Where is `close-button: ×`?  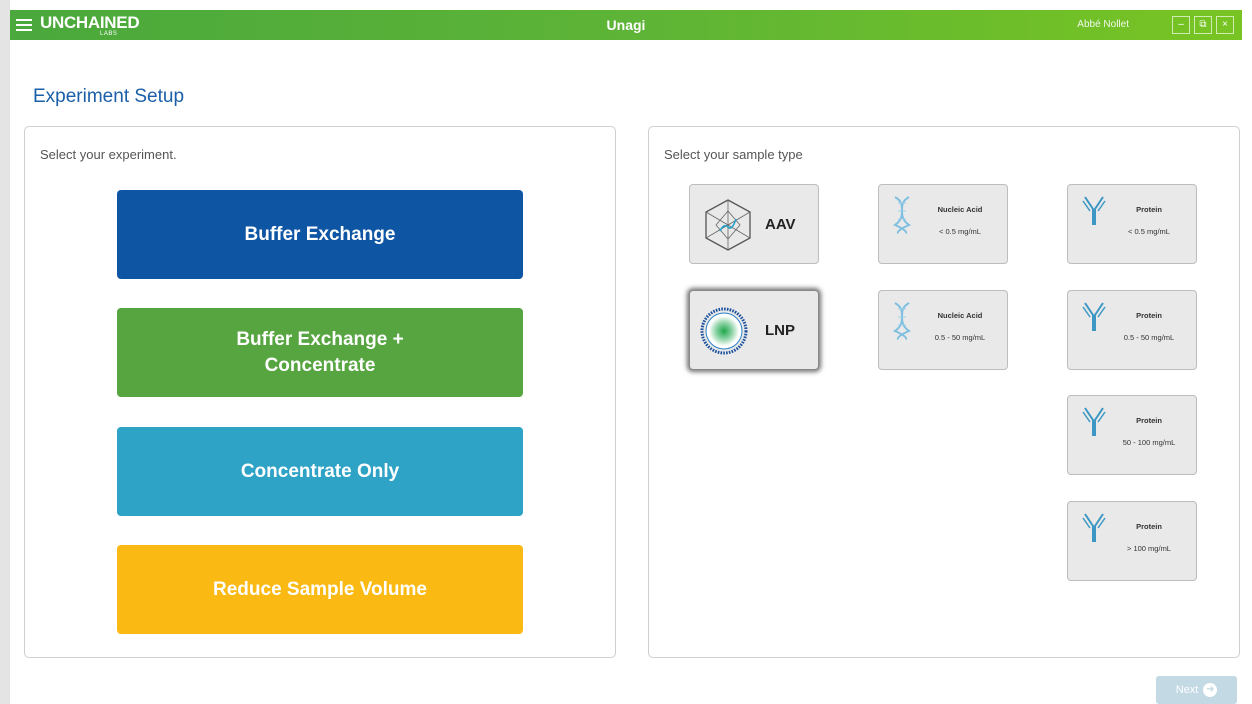 close-button: × is located at coordinates (1225, 25).